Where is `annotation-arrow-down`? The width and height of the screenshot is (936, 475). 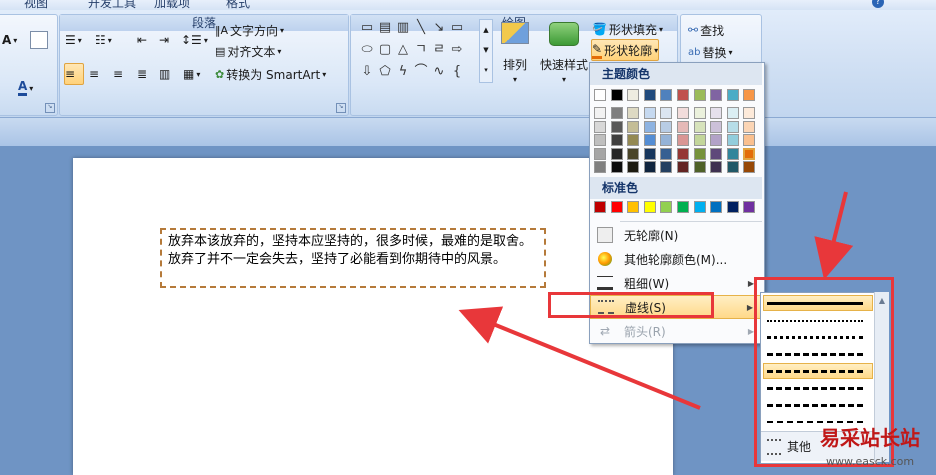
annotation-arrow-down is located at coordinates (834, 235).